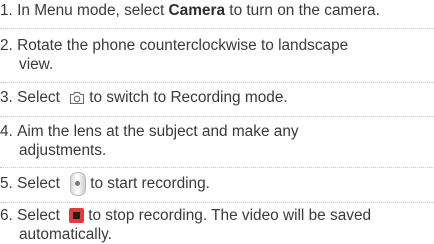 The width and height of the screenshot is (434, 244). Describe the element at coordinates (93, 10) in the screenshot. I see `step-text: In Menu mode, select` at that location.